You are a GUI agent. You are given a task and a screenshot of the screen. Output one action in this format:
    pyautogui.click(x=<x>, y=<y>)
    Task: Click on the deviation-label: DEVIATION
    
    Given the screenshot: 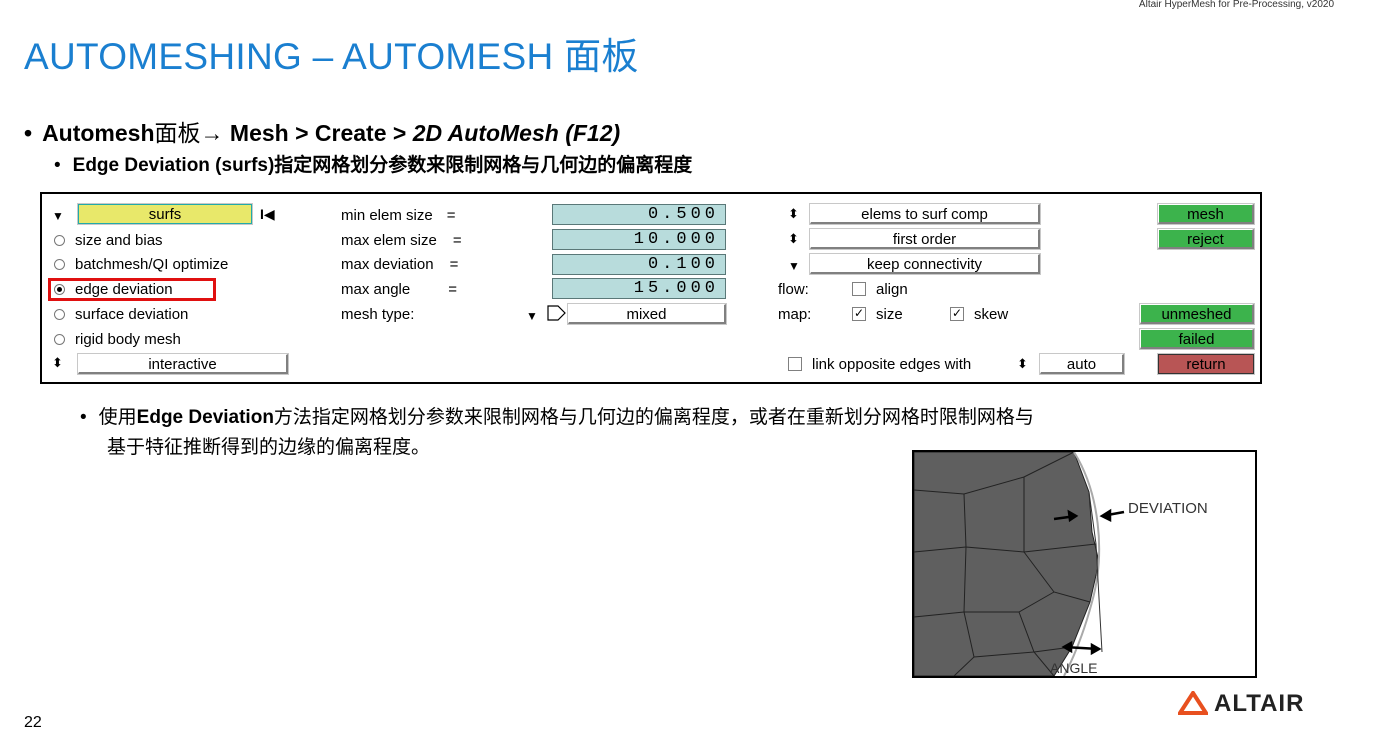 What is the action you would take?
    pyautogui.click(x=1168, y=508)
    